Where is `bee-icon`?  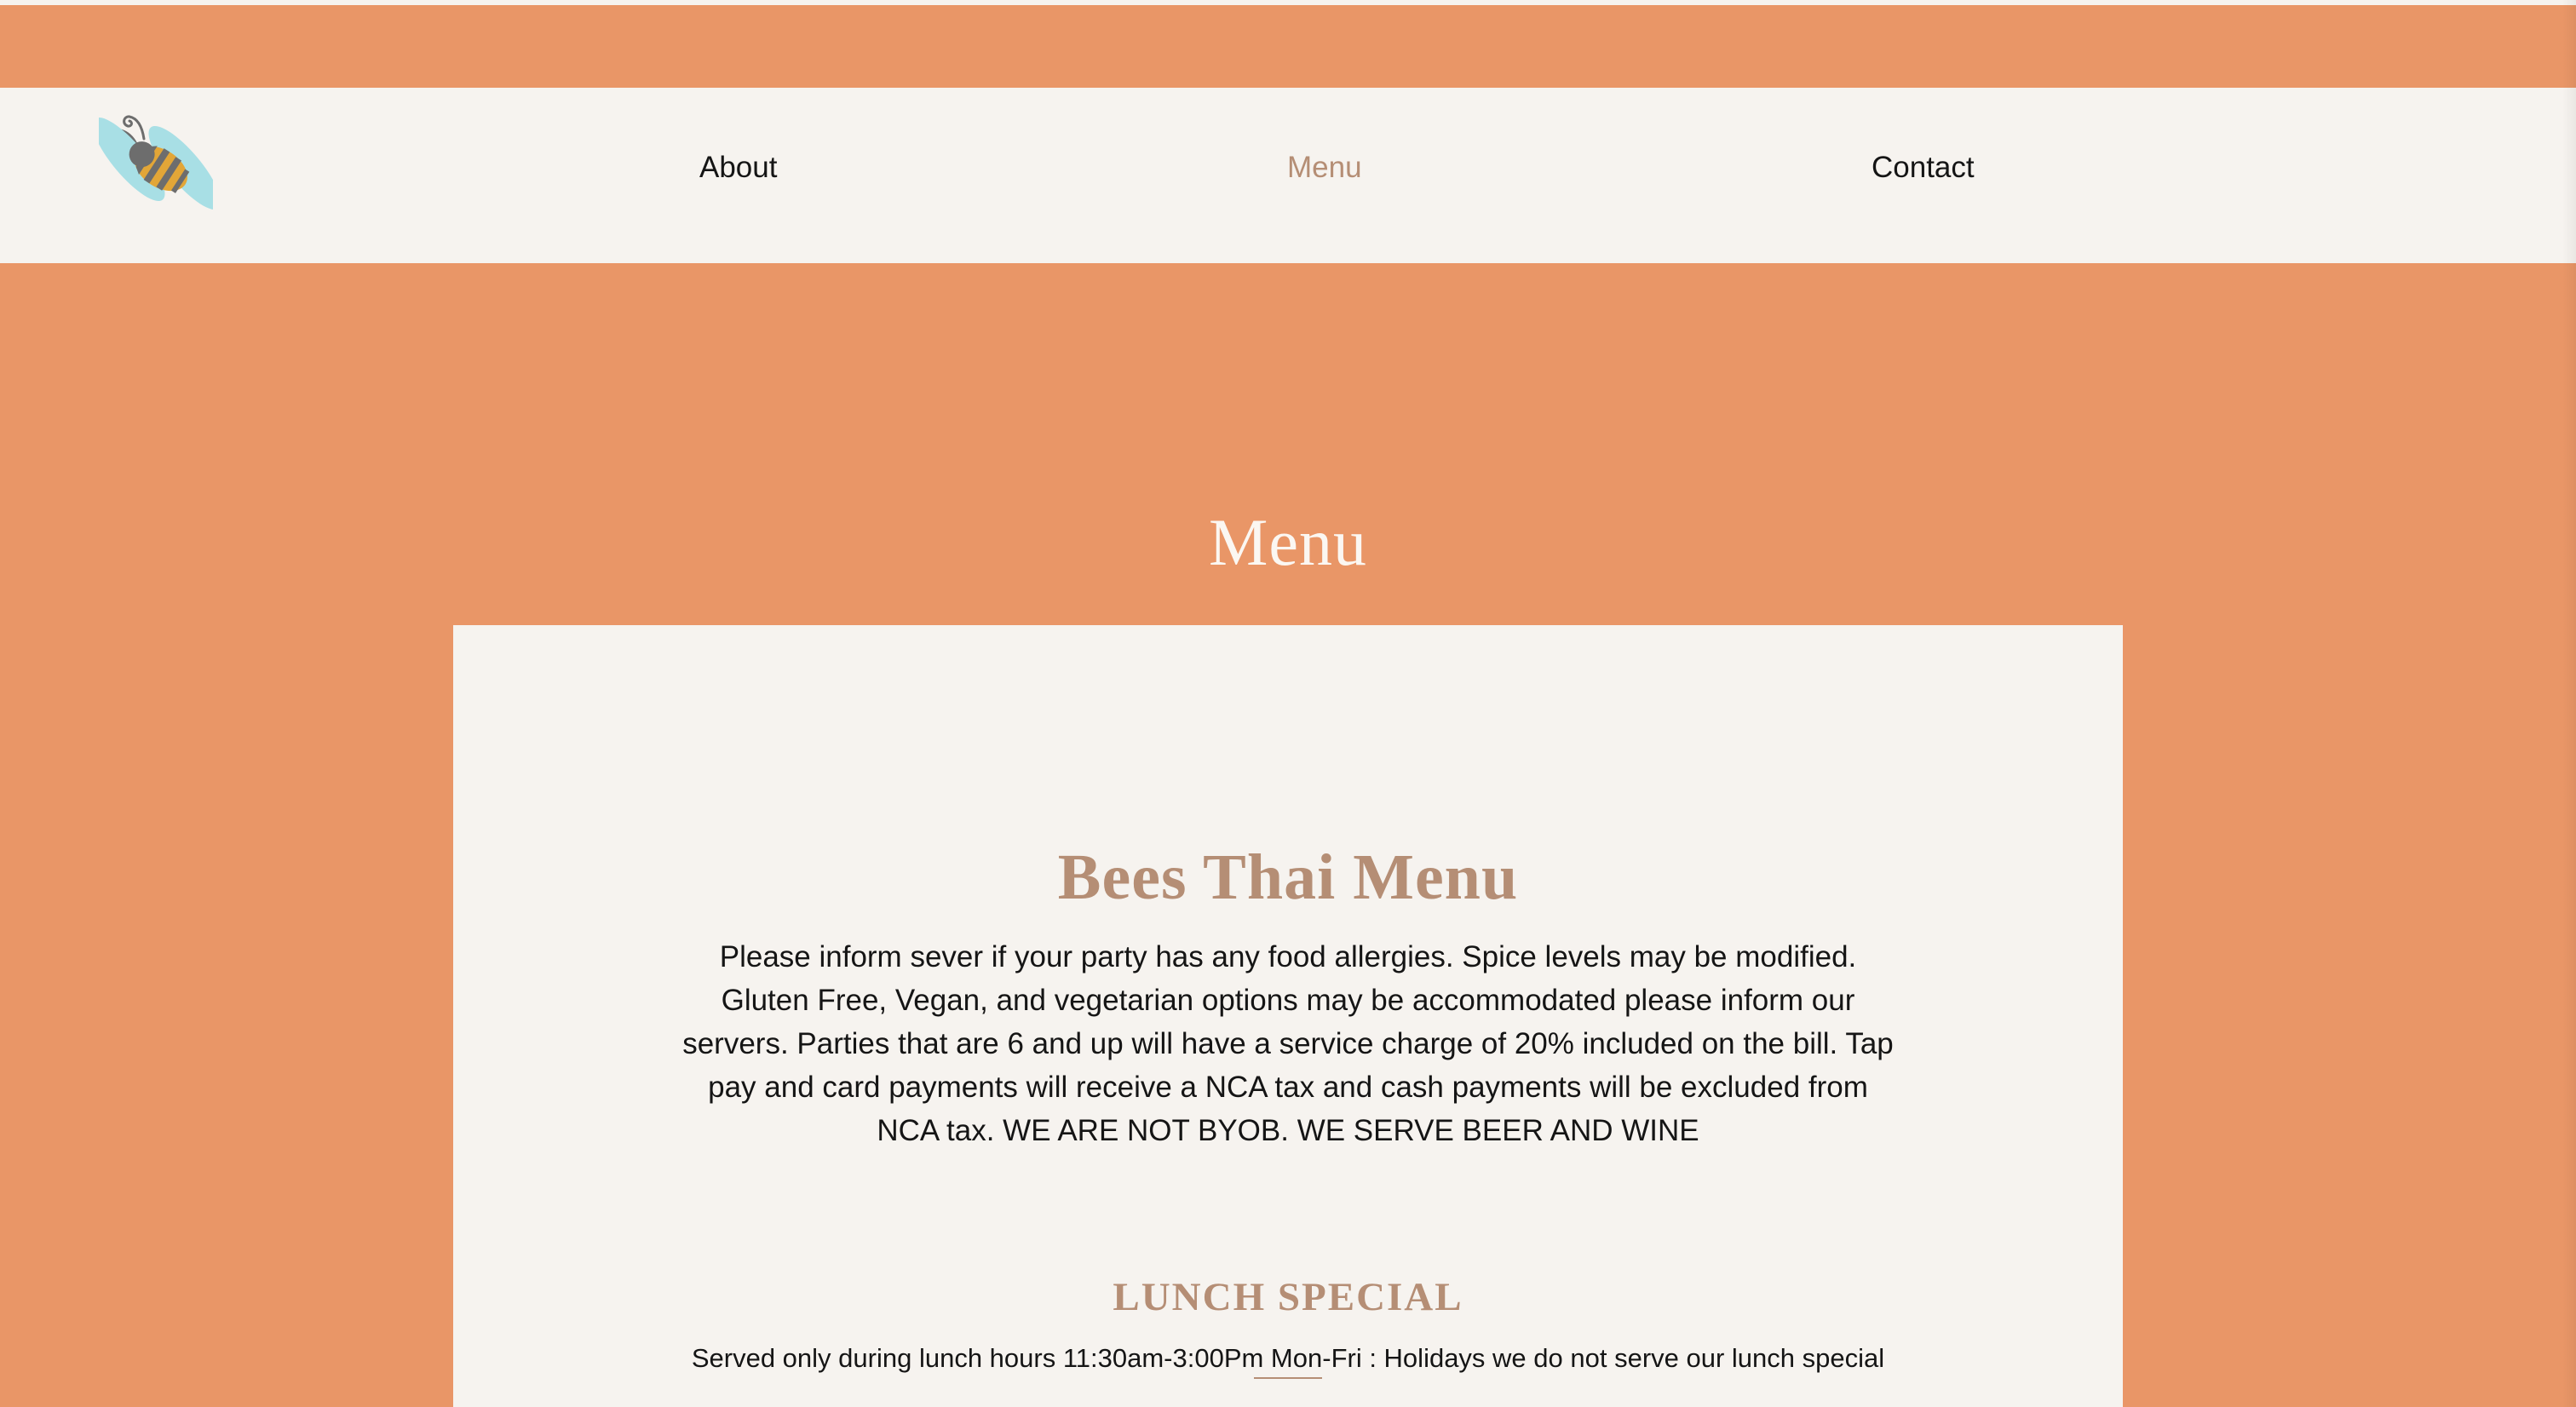 bee-icon is located at coordinates (157, 162).